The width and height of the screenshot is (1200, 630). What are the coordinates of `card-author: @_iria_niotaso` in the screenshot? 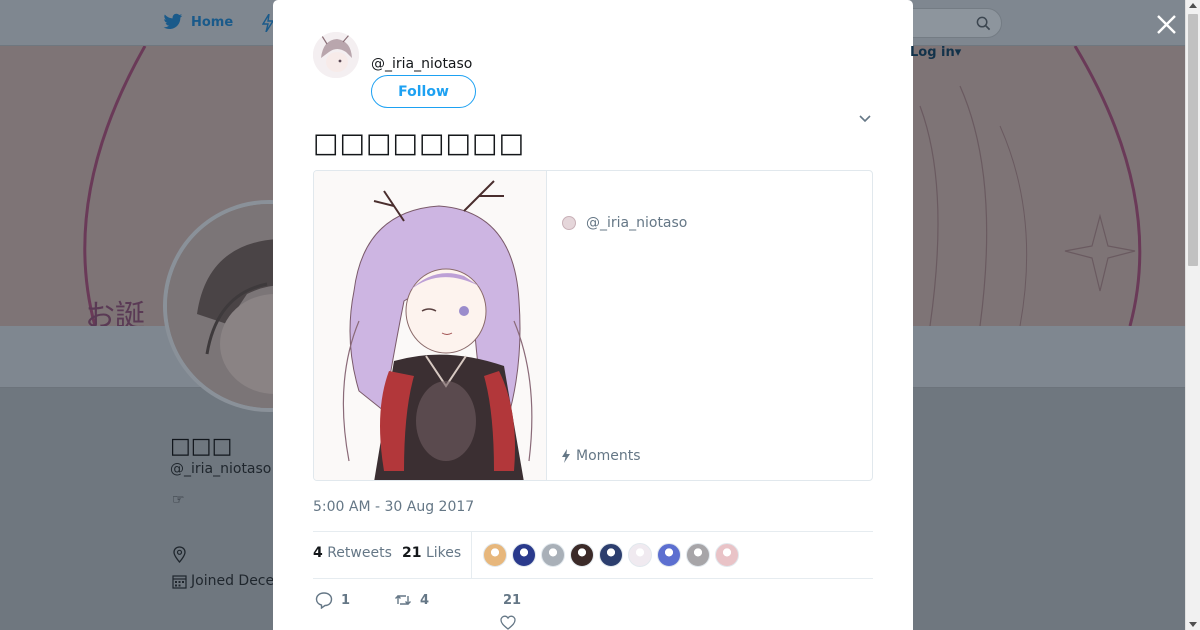 It's located at (624, 223).